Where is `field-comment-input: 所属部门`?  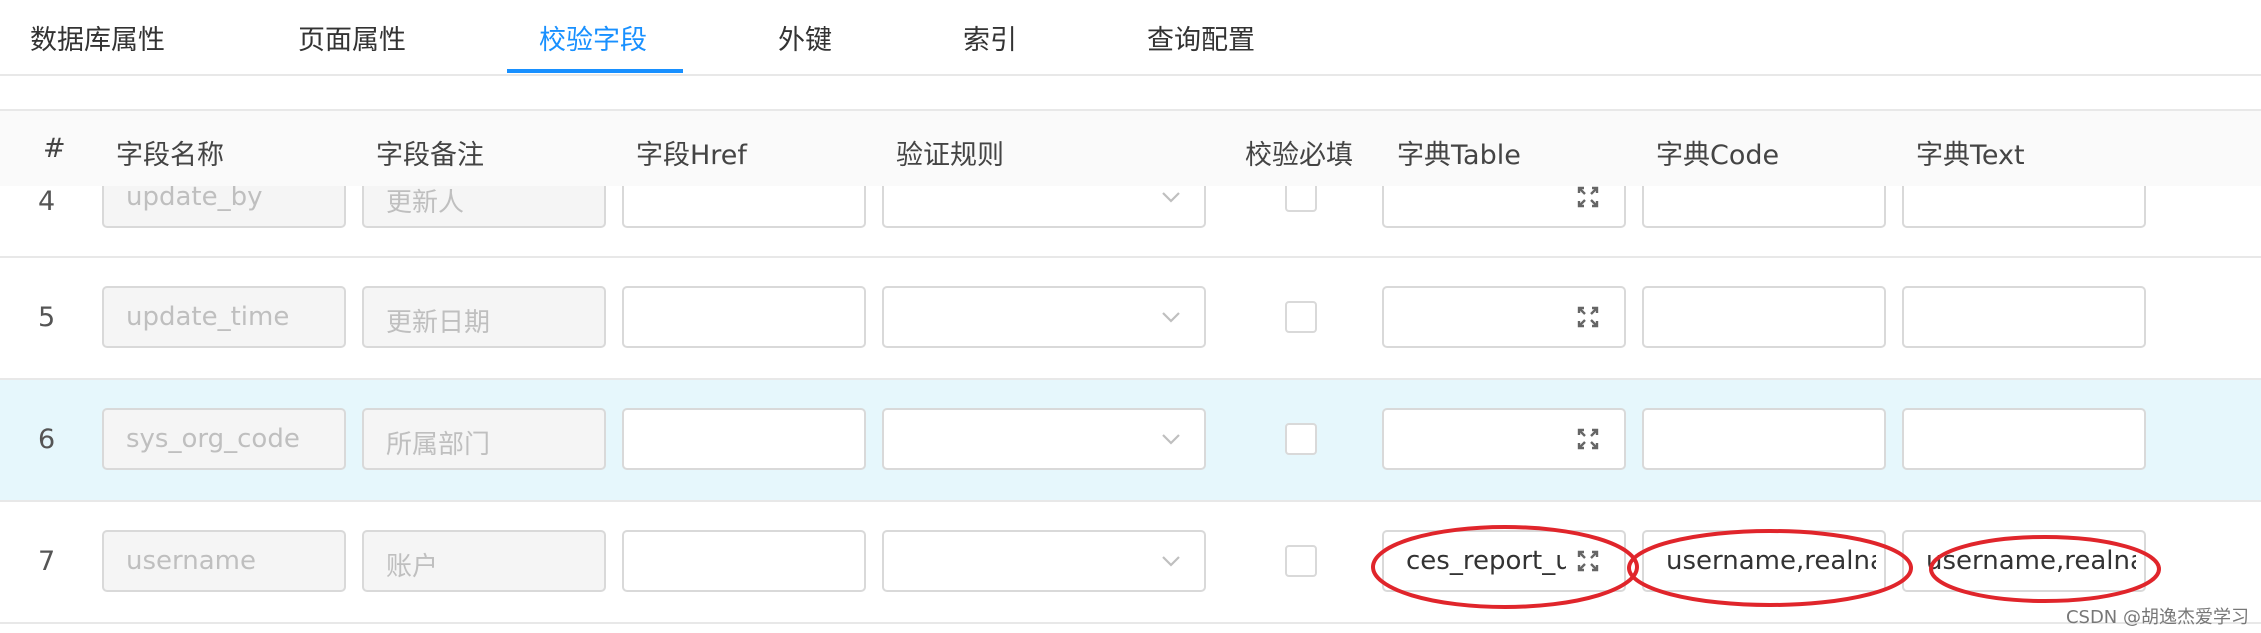
field-comment-input: 所属部门 is located at coordinates (484, 439).